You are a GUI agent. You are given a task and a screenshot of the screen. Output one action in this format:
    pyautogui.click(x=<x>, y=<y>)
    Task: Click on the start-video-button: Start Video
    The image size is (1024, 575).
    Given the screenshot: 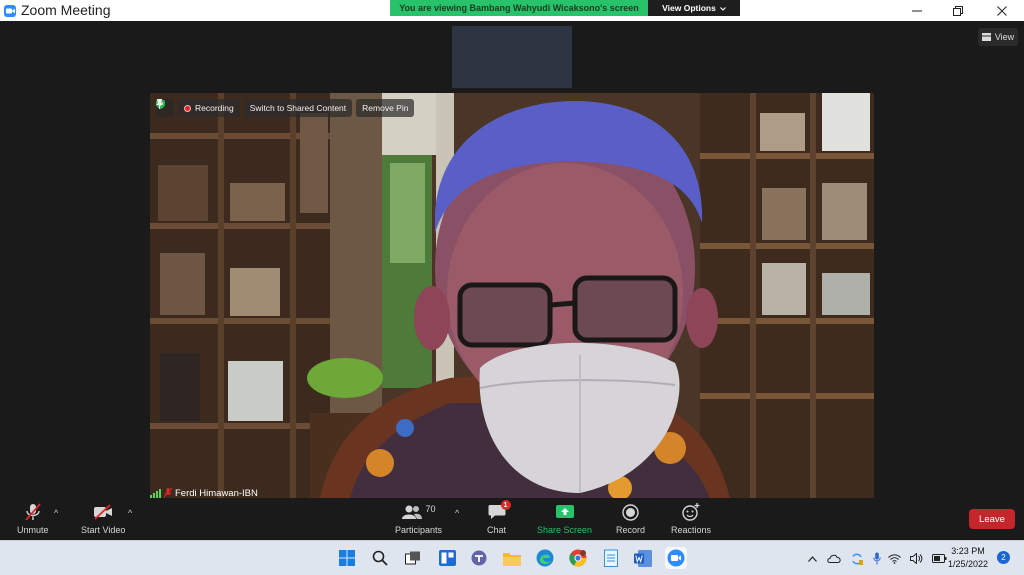 What is the action you would take?
    pyautogui.click(x=103, y=518)
    